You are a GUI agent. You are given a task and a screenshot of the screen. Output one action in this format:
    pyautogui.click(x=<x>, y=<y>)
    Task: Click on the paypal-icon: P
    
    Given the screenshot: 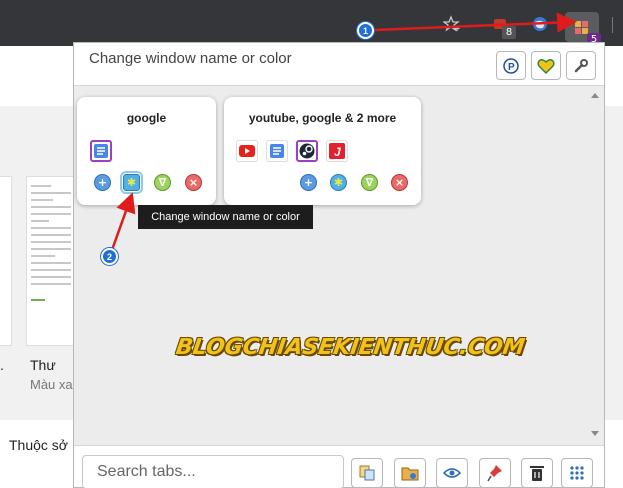 What is the action you would take?
    pyautogui.click(x=511, y=65)
    